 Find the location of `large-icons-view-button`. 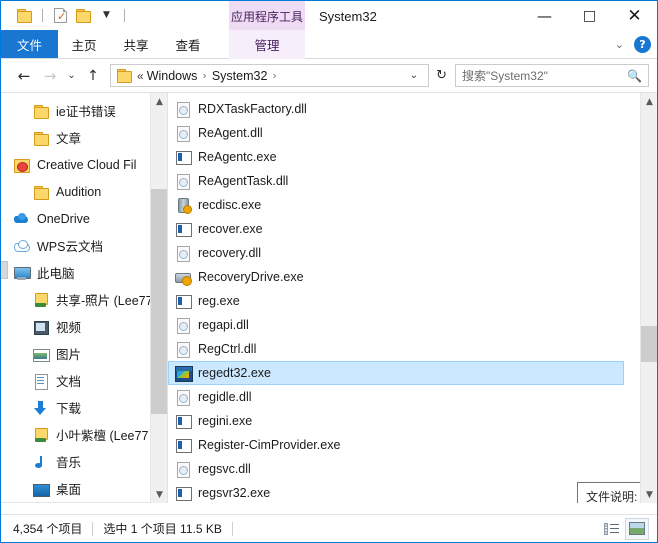

large-icons-view-button is located at coordinates (637, 528).